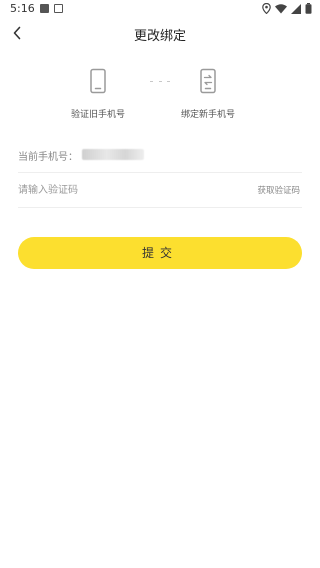 This screenshot has width=320, height=568. Describe the element at coordinates (44, 8) in the screenshot. I see `notification-square-icon` at that location.